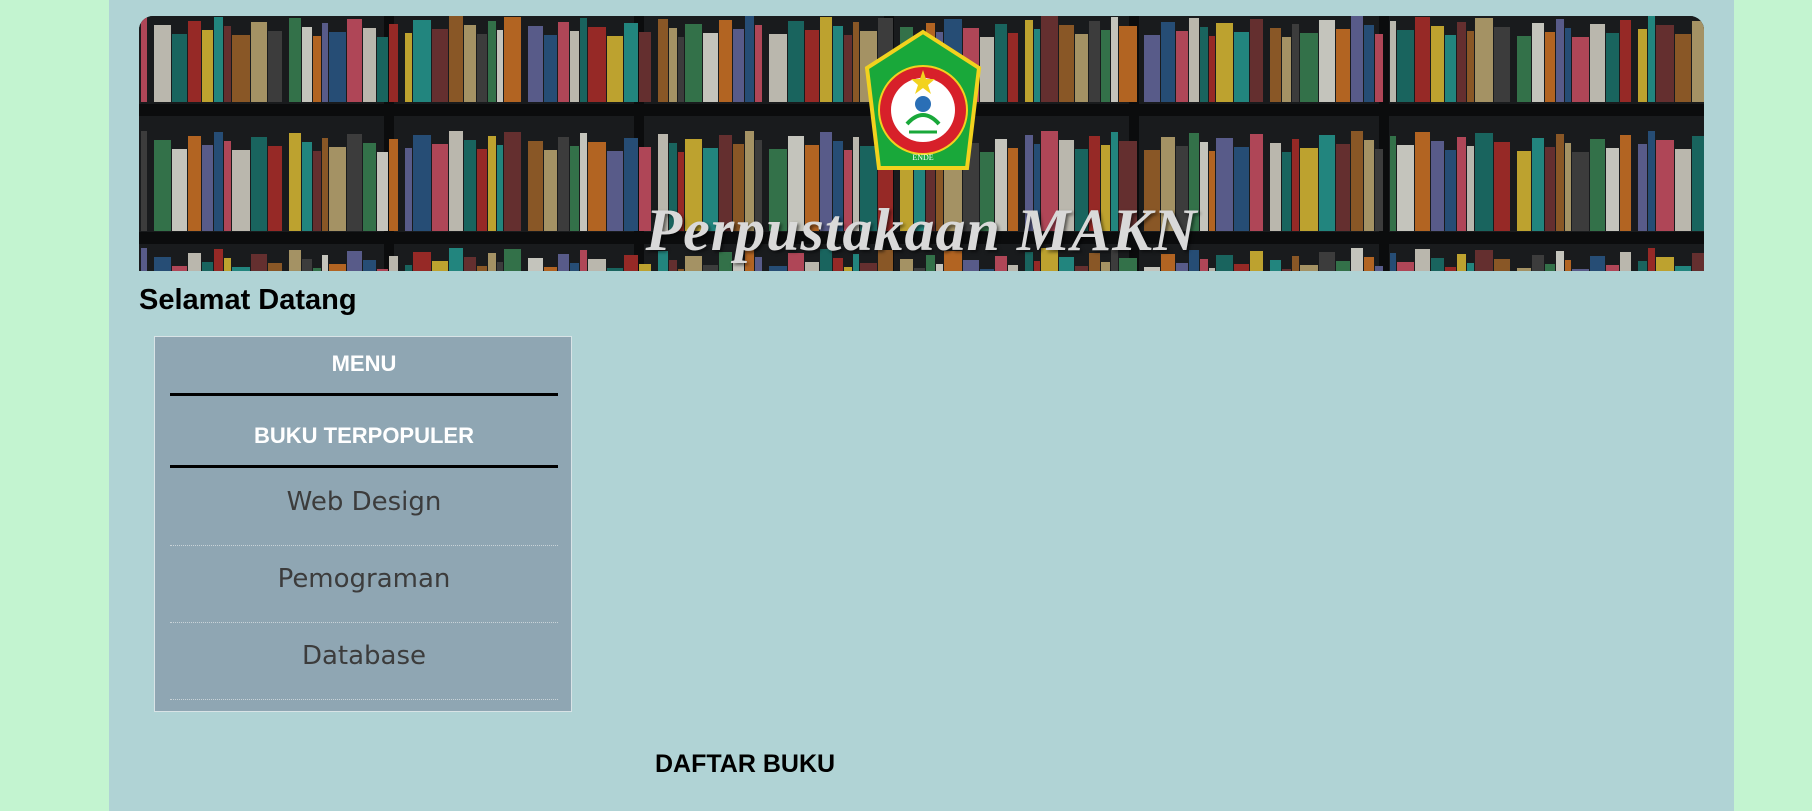 This screenshot has height=811, width=1812. What do you see at coordinates (363, 435) in the screenshot?
I see `popular-books-heading: BUKU TERPOPULER` at bounding box center [363, 435].